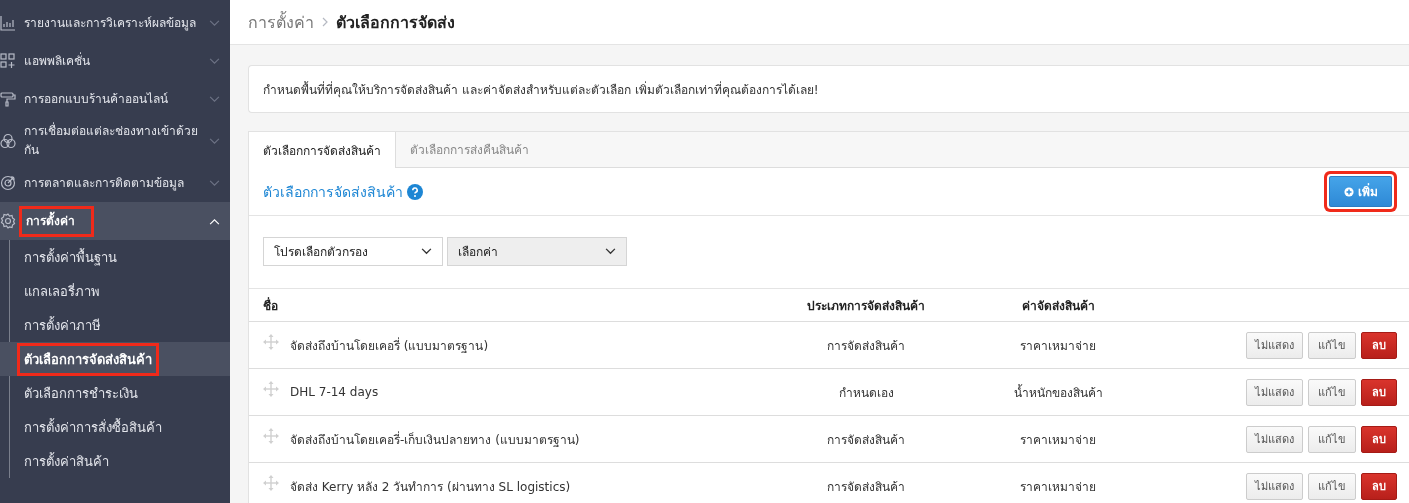  I want to click on table-cell: น้ำหนักของสินค้า, so click(1058, 392).